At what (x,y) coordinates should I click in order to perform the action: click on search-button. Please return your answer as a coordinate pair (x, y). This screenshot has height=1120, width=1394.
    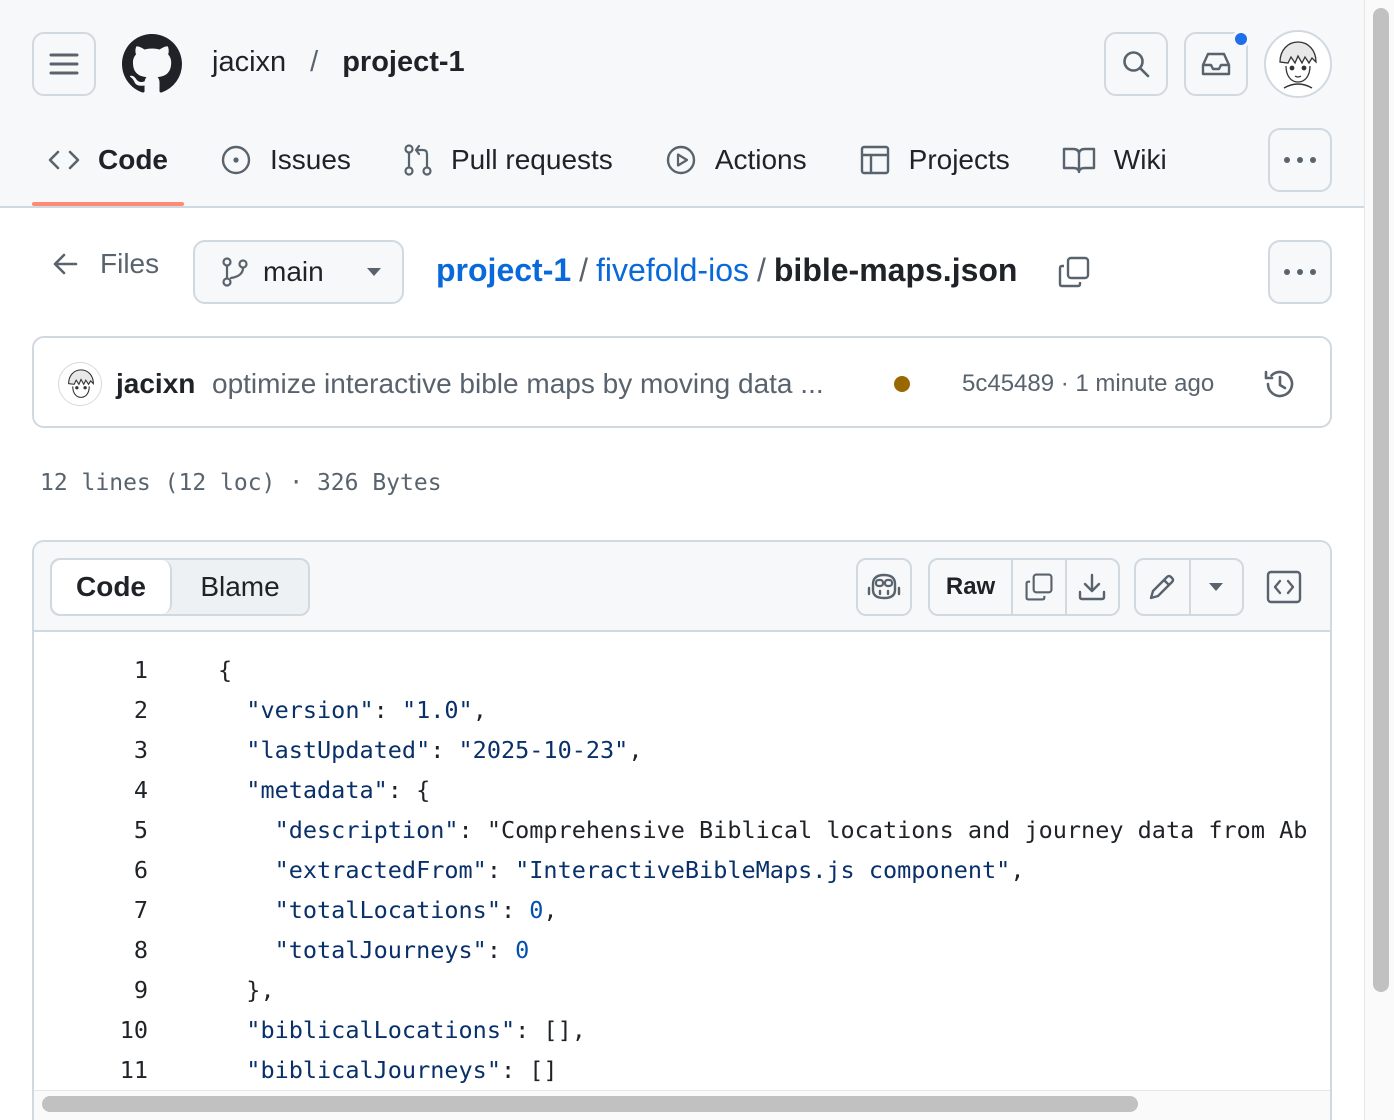
    Looking at the image, I should click on (1136, 64).